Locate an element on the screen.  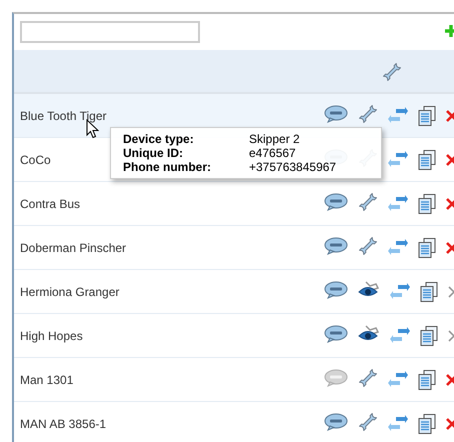
tooltip-value: +375763845967 is located at coordinates (293, 167).